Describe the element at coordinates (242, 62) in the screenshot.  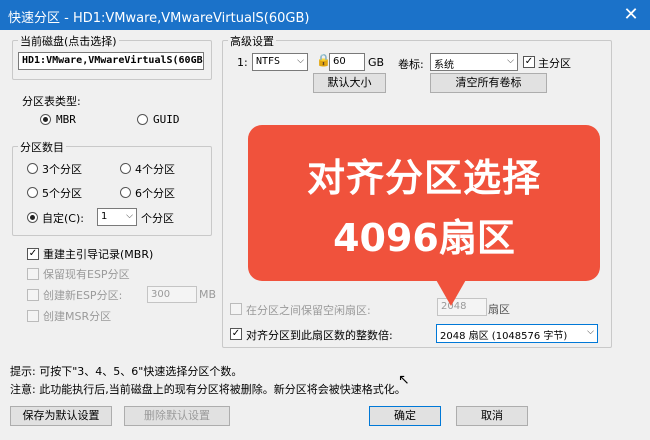
I see `partition-index: 1:` at that location.